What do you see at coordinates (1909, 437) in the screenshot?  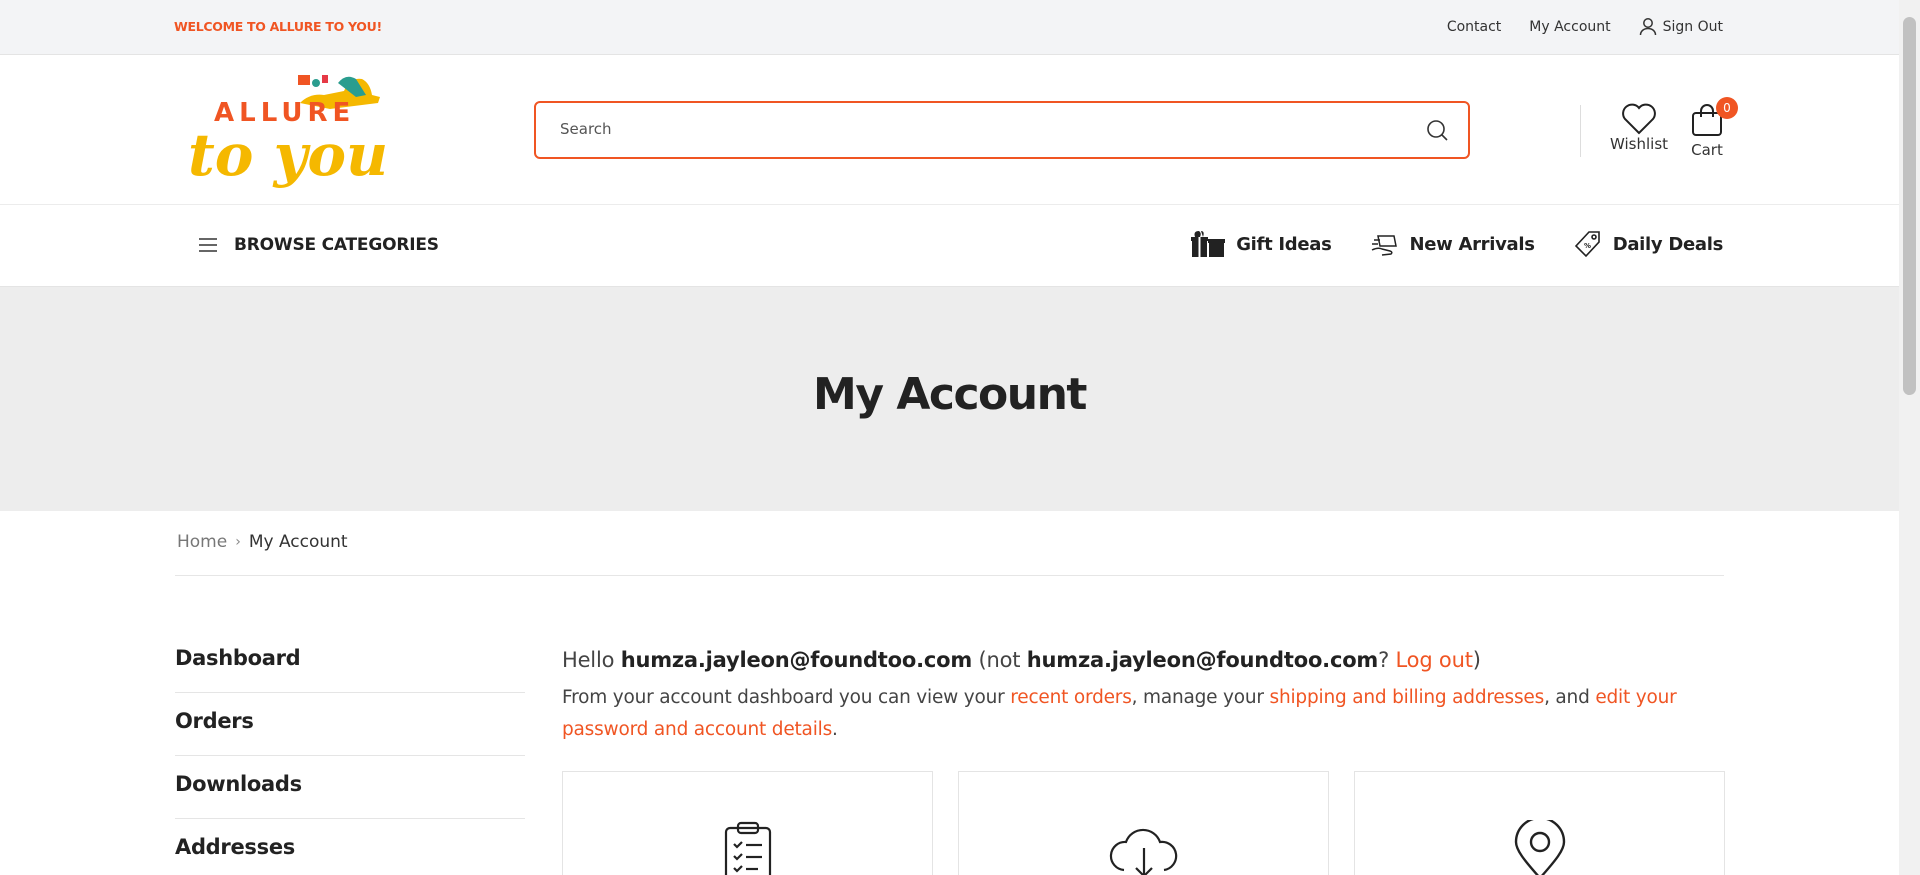 I see `page-scrollbar` at bounding box center [1909, 437].